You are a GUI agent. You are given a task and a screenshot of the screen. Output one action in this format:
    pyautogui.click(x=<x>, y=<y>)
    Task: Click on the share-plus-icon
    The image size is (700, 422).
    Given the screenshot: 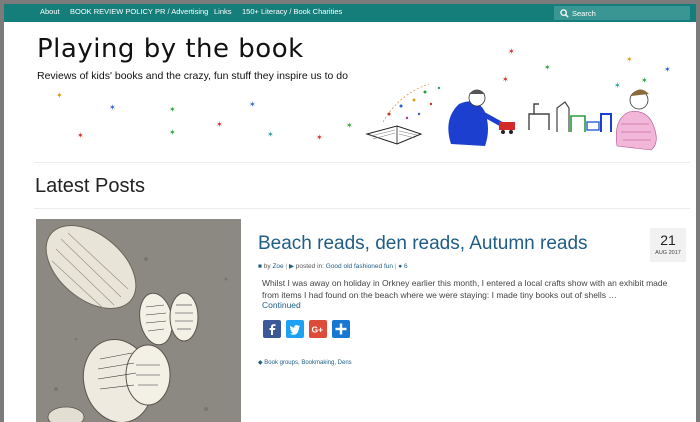 What is the action you would take?
    pyautogui.click(x=341, y=329)
    